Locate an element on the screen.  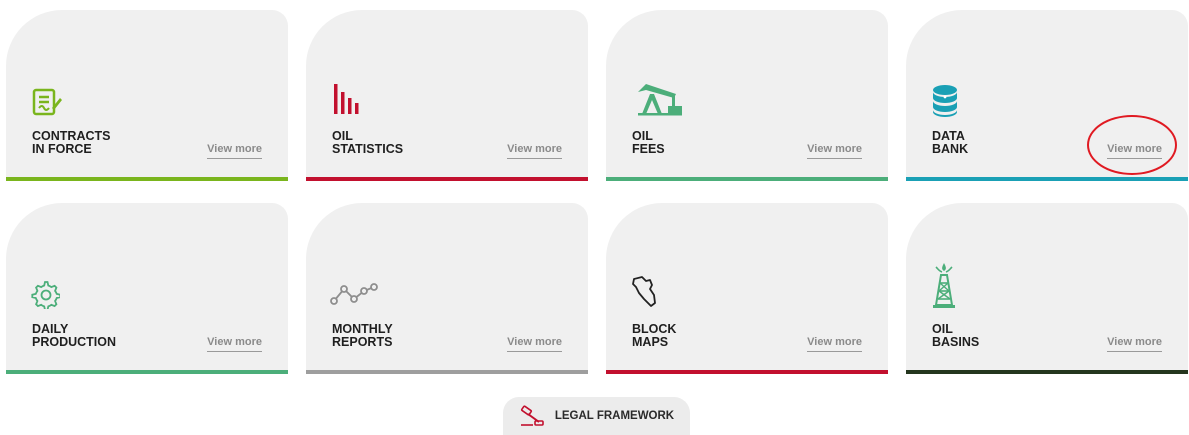
card-data-bank: DATA BANK View more is located at coordinates (1047, 95).